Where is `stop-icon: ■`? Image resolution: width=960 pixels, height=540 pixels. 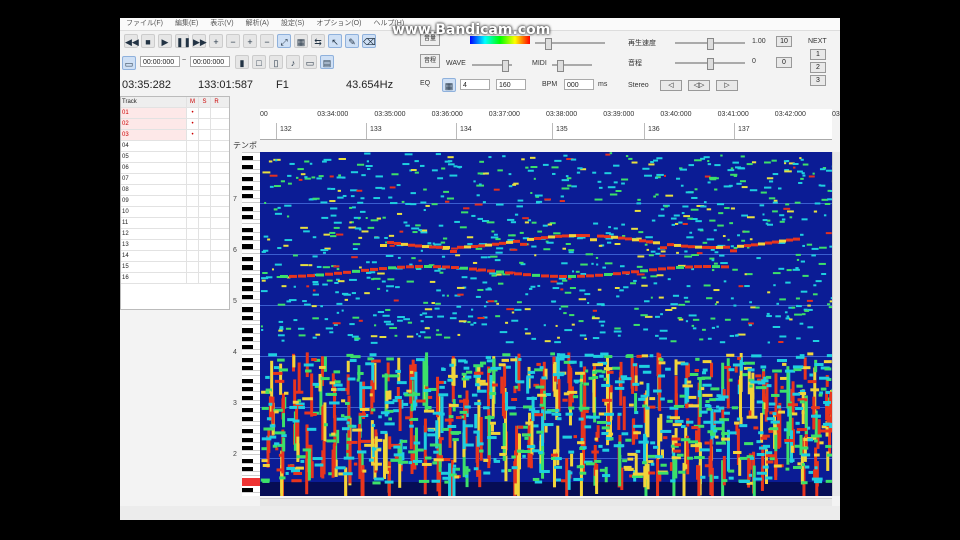 stop-icon: ■ is located at coordinates (148, 41).